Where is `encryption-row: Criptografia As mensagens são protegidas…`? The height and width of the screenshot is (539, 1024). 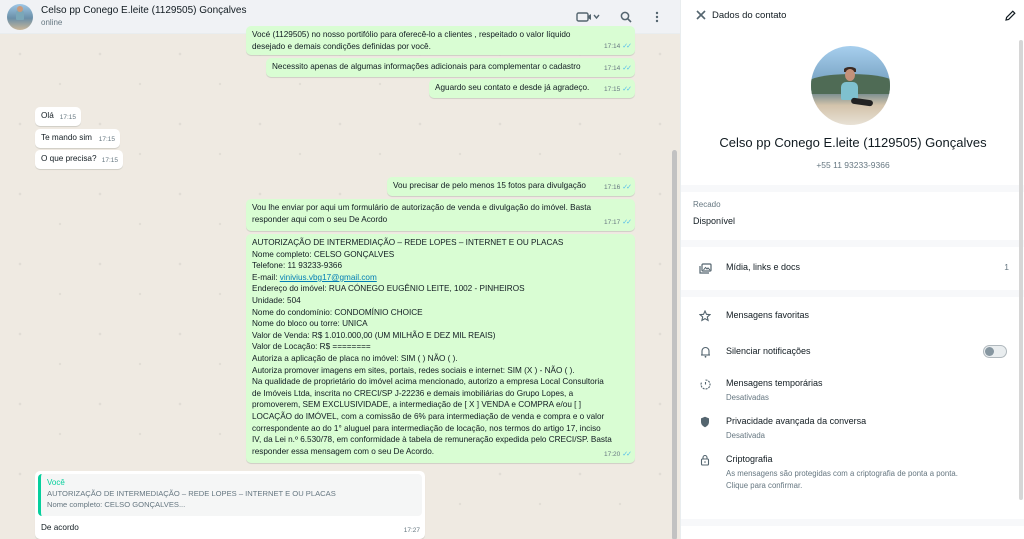
encryption-row: Criptografia As mensagens são protegidas… is located at coordinates (853, 474).